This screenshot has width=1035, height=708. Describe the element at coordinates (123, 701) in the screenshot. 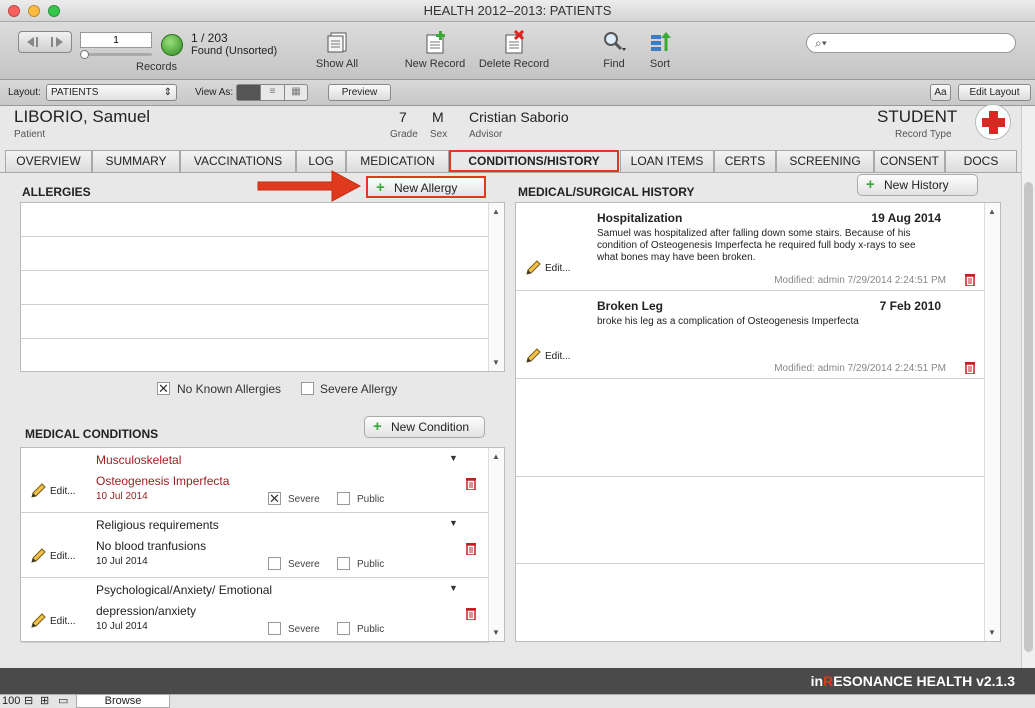

I see `mode-indicator: Browse` at that location.